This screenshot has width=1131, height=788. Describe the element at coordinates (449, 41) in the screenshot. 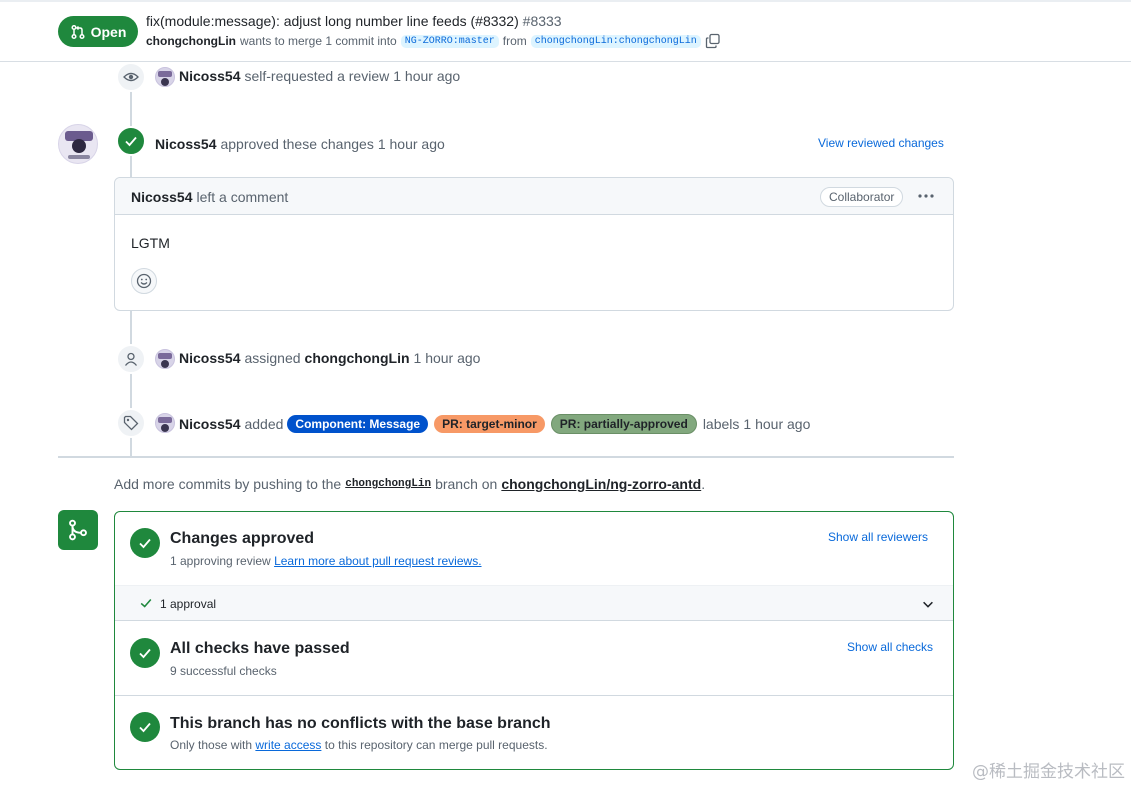

I see `base-branch: NG-ZORRO:master` at that location.